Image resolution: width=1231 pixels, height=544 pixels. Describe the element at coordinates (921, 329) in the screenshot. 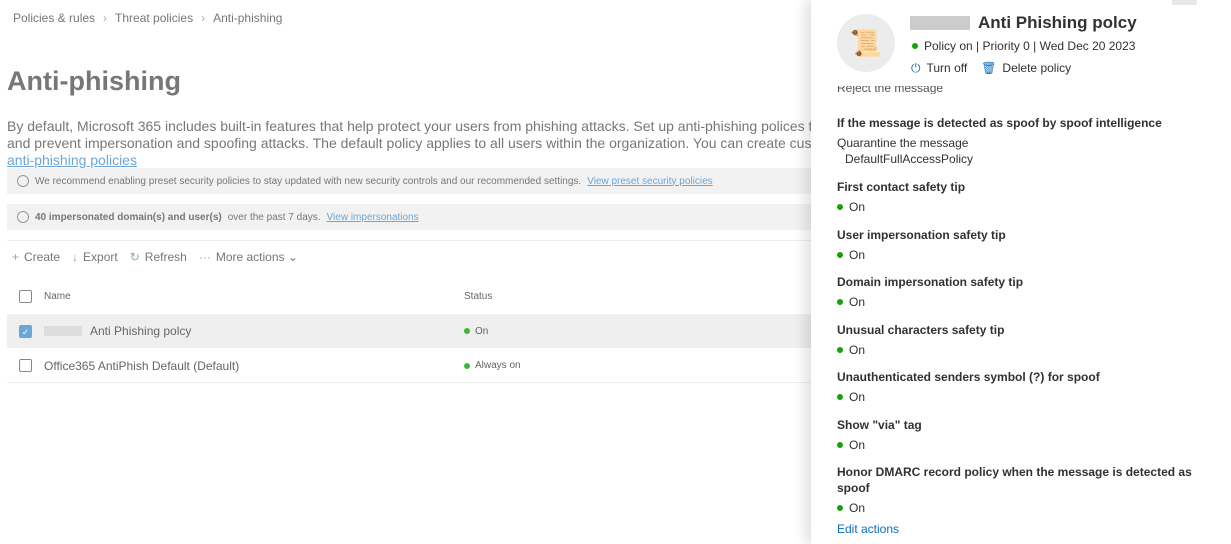

I see `setting-heading: Unusual characters safety tip` at that location.